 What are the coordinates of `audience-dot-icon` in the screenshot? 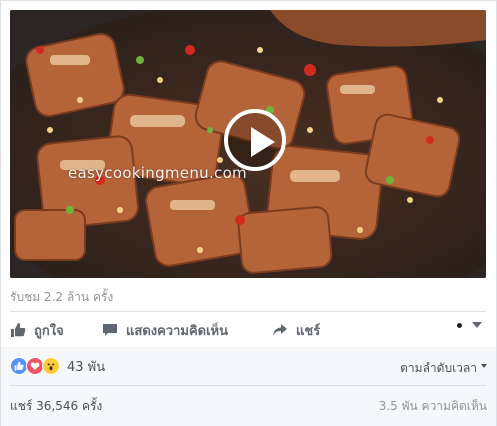 It's located at (459, 325).